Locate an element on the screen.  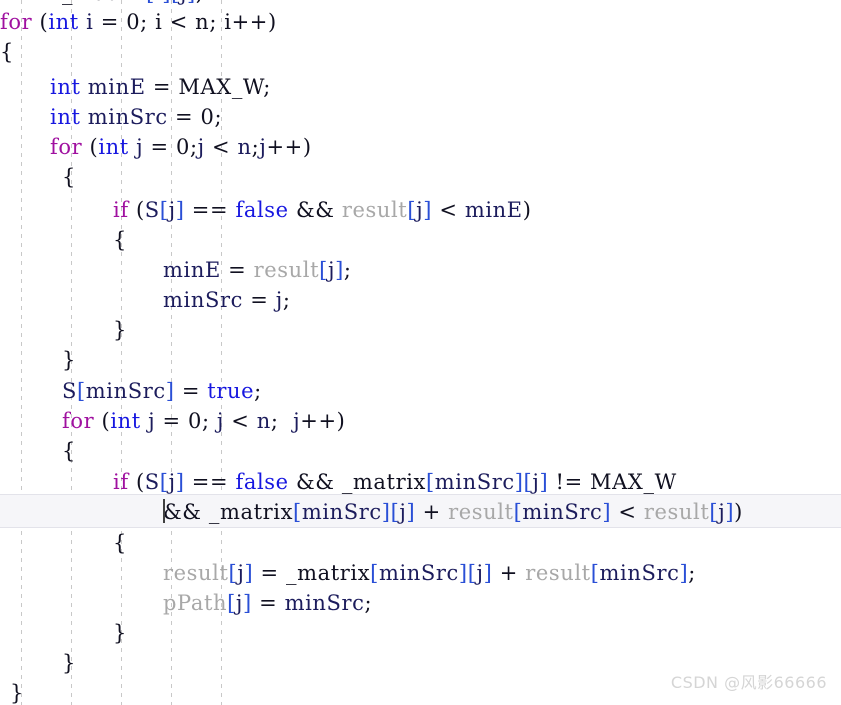
code-line-21: } is located at coordinates (69, 663).